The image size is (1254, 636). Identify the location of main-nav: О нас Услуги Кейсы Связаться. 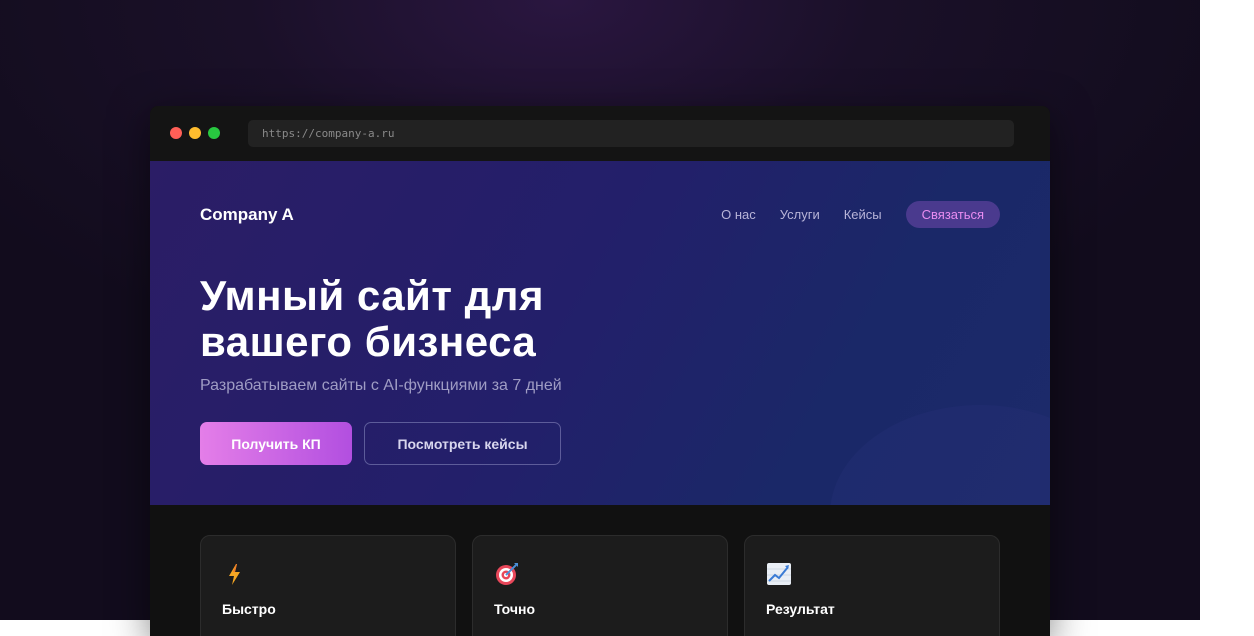
(860, 214).